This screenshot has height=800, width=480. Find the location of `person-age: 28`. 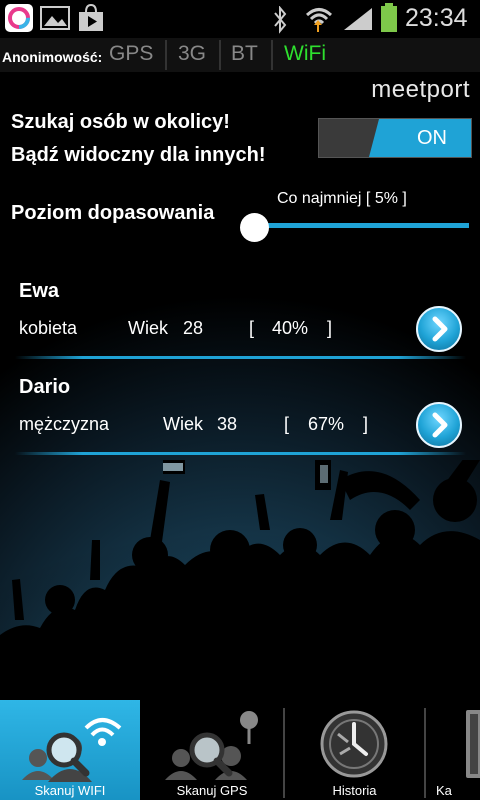

person-age: 28 is located at coordinates (193, 328).